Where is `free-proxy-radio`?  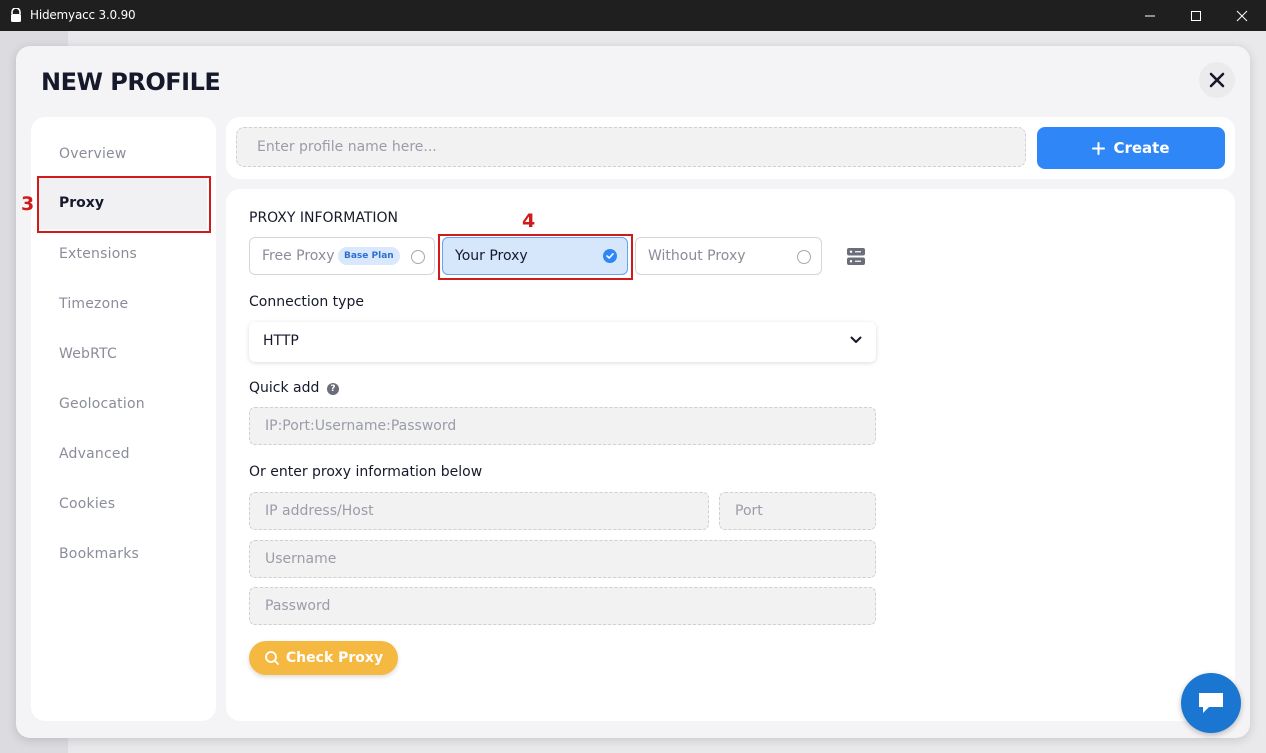 free-proxy-radio is located at coordinates (418, 257).